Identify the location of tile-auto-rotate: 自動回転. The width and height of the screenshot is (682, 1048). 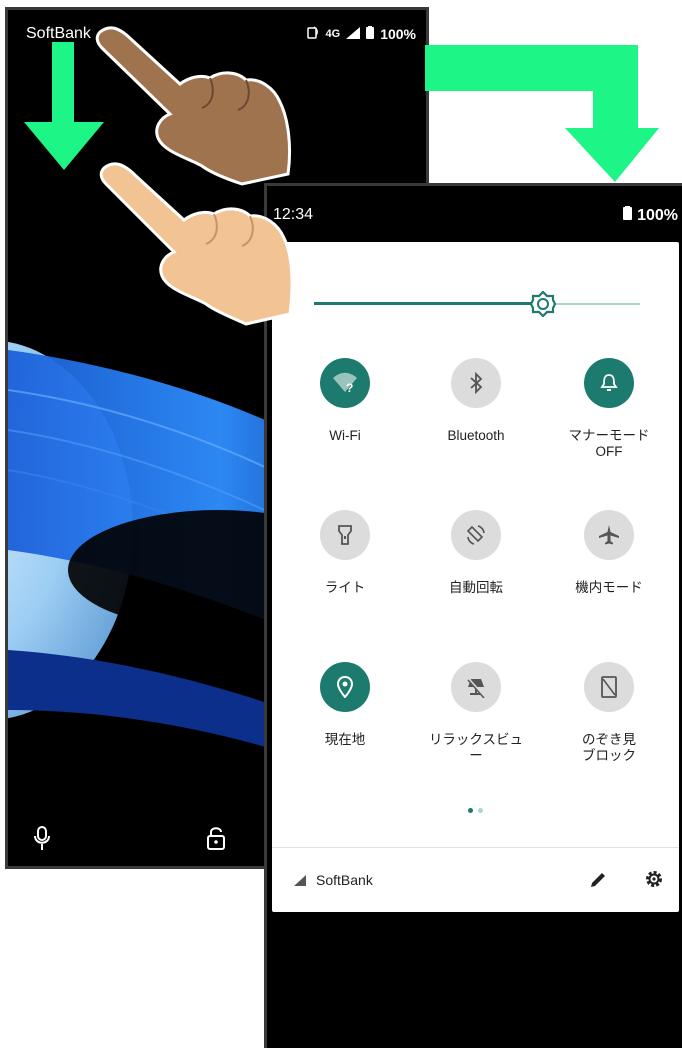
(476, 553).